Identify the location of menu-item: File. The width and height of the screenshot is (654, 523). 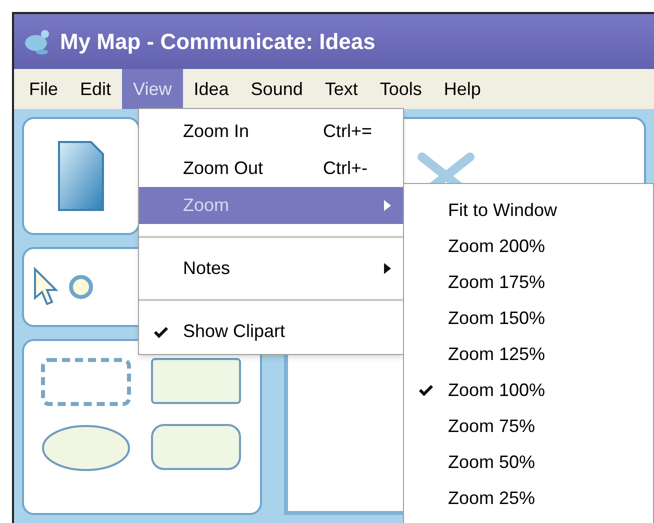
(44, 89).